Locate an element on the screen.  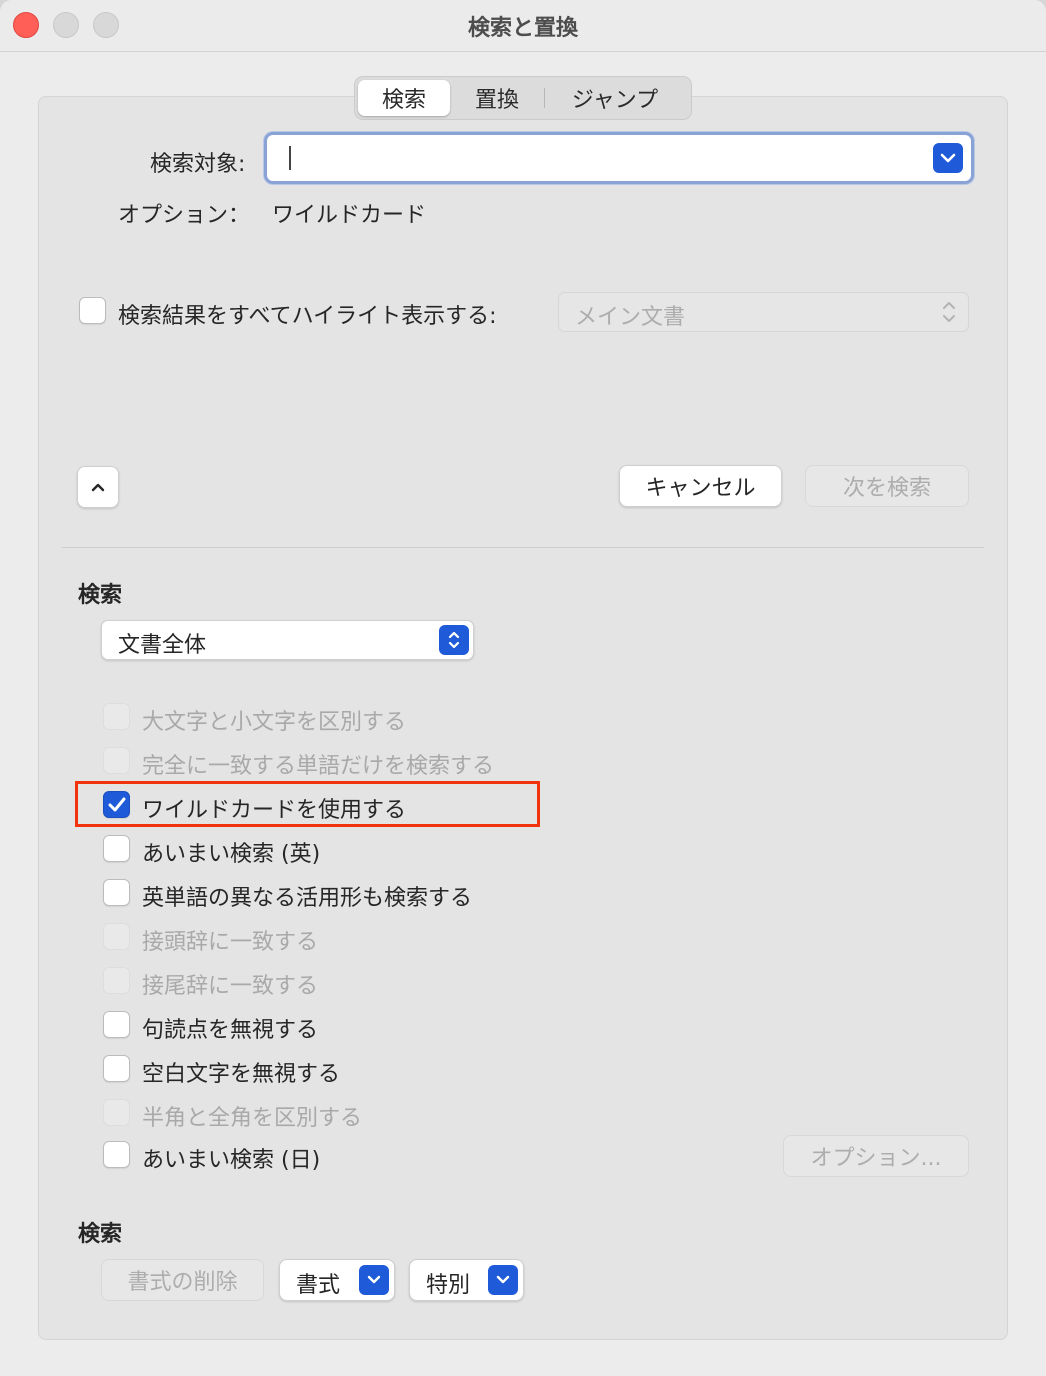
match-suffix-label: 接尾辞に一致する is located at coordinates (230, 986).